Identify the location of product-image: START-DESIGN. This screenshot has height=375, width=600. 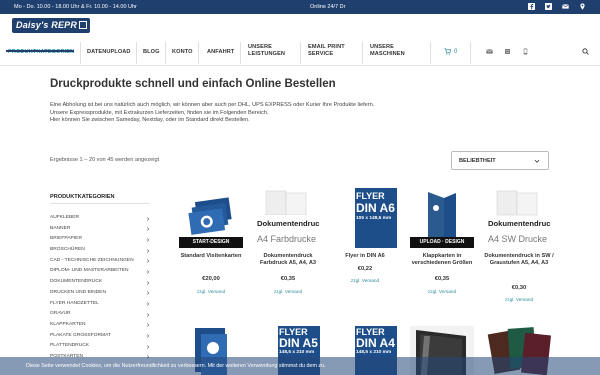
(211, 218).